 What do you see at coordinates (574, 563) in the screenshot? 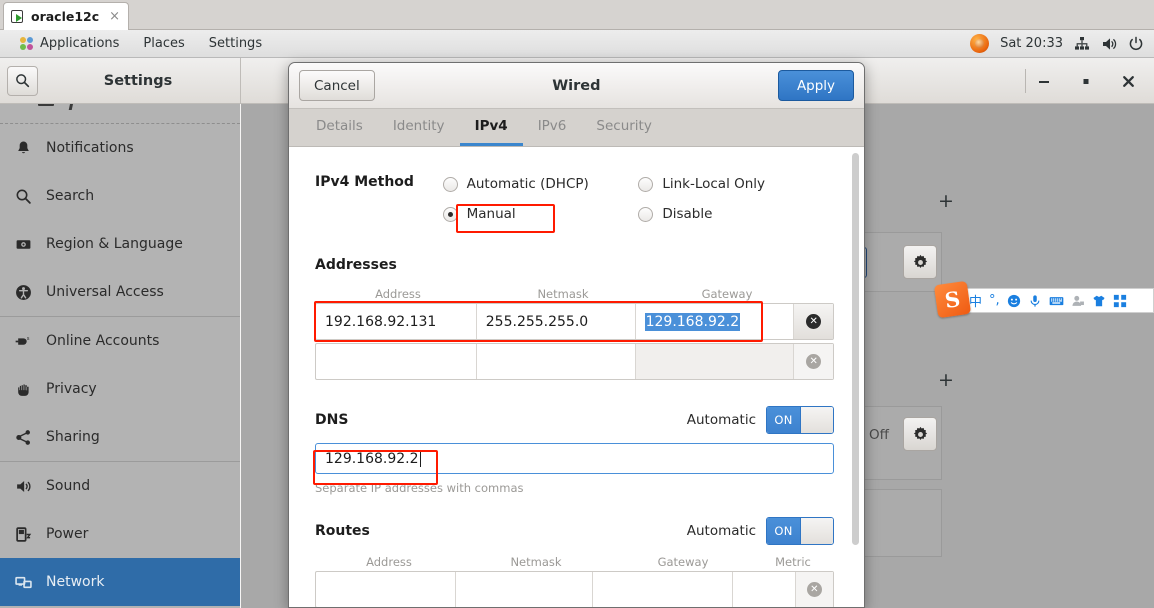
I see `routes-column-headers: Address Netmask Gateway Metric` at bounding box center [574, 563].